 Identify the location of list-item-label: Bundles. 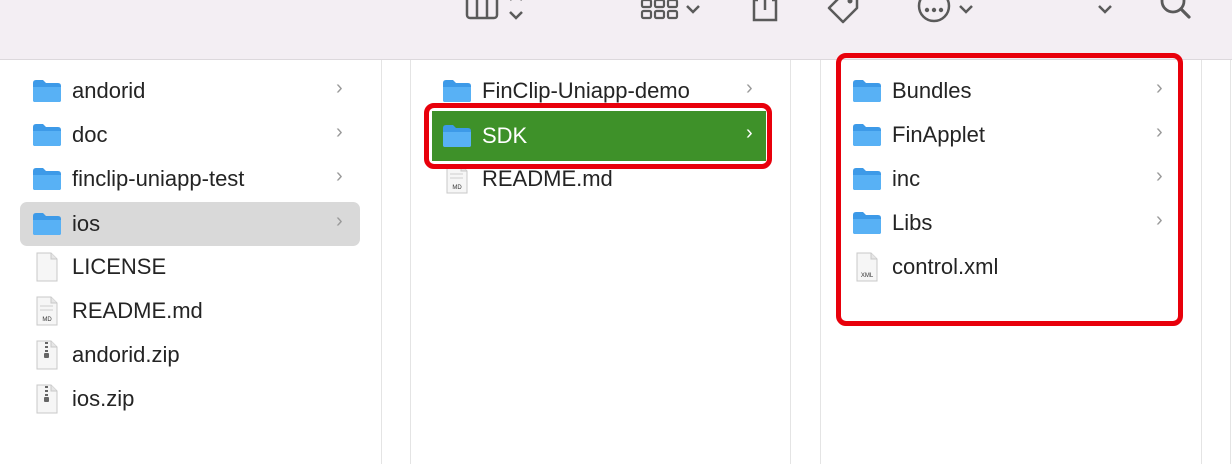
(932, 90).